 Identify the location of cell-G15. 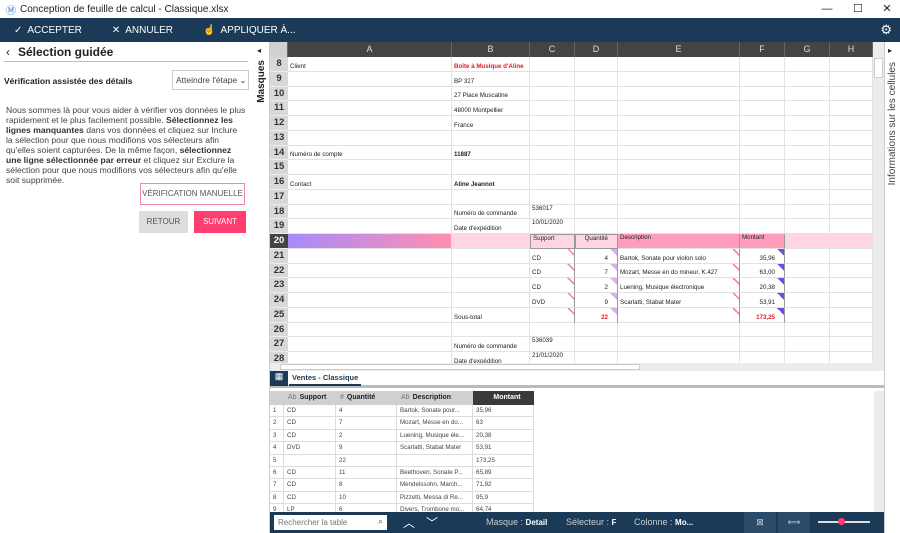
(807, 167).